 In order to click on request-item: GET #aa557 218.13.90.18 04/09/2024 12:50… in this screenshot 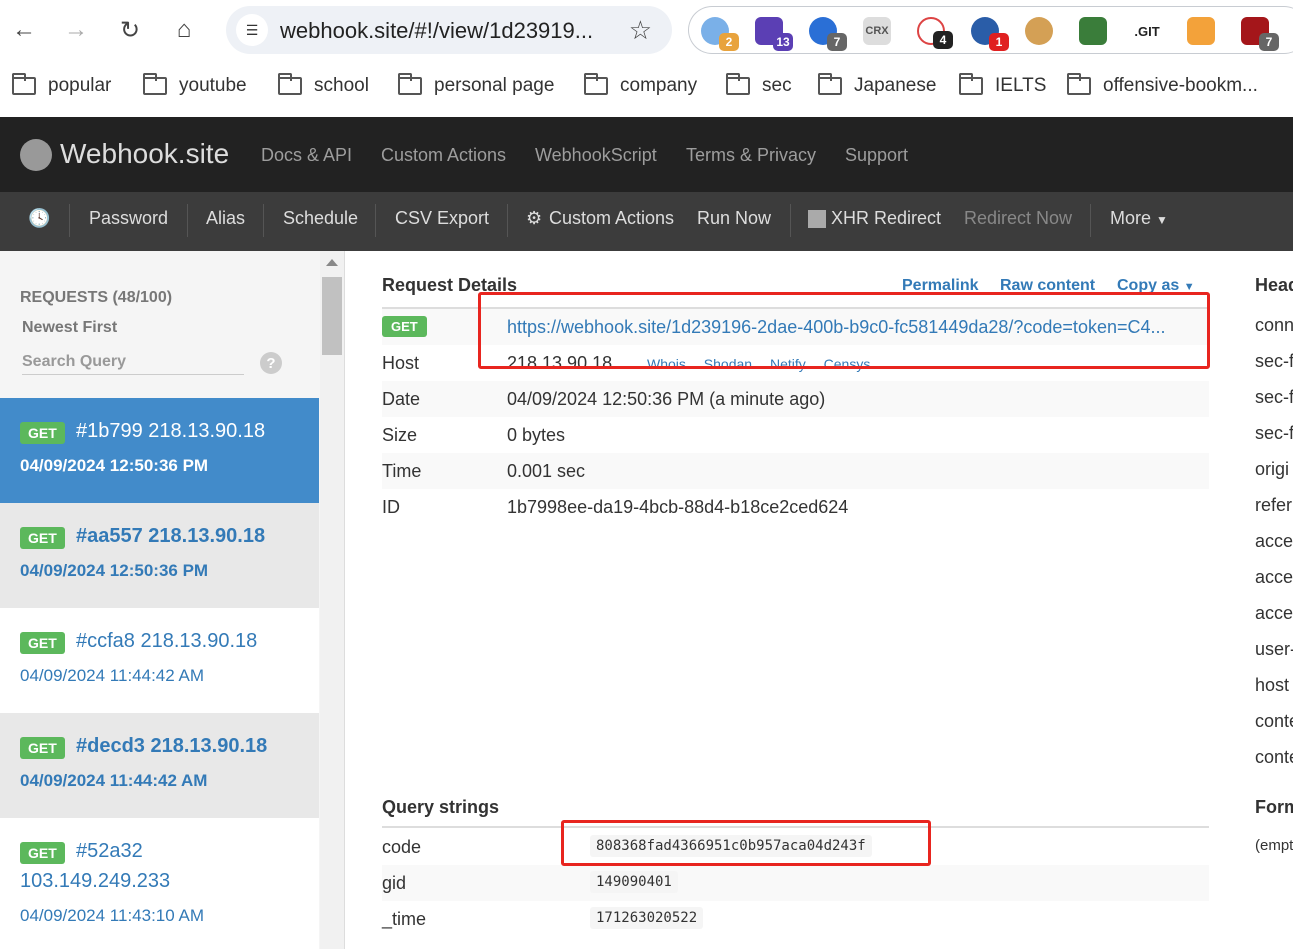, I will do `click(159, 555)`.